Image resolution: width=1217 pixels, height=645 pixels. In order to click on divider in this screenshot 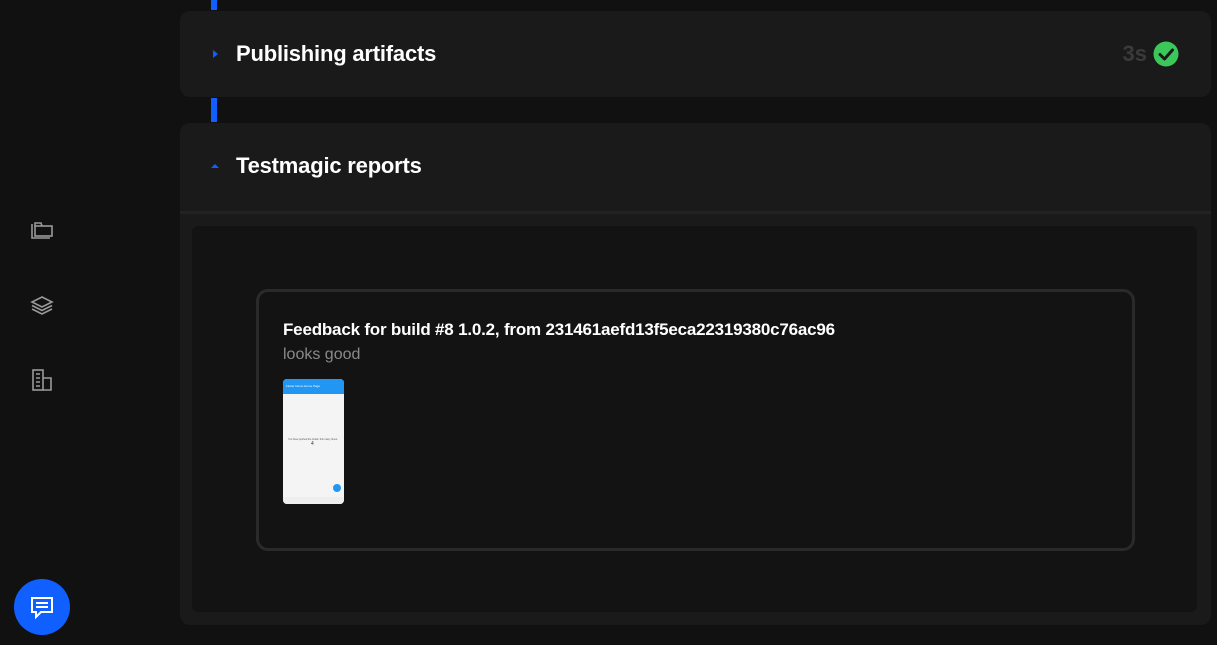, I will do `click(695, 212)`.